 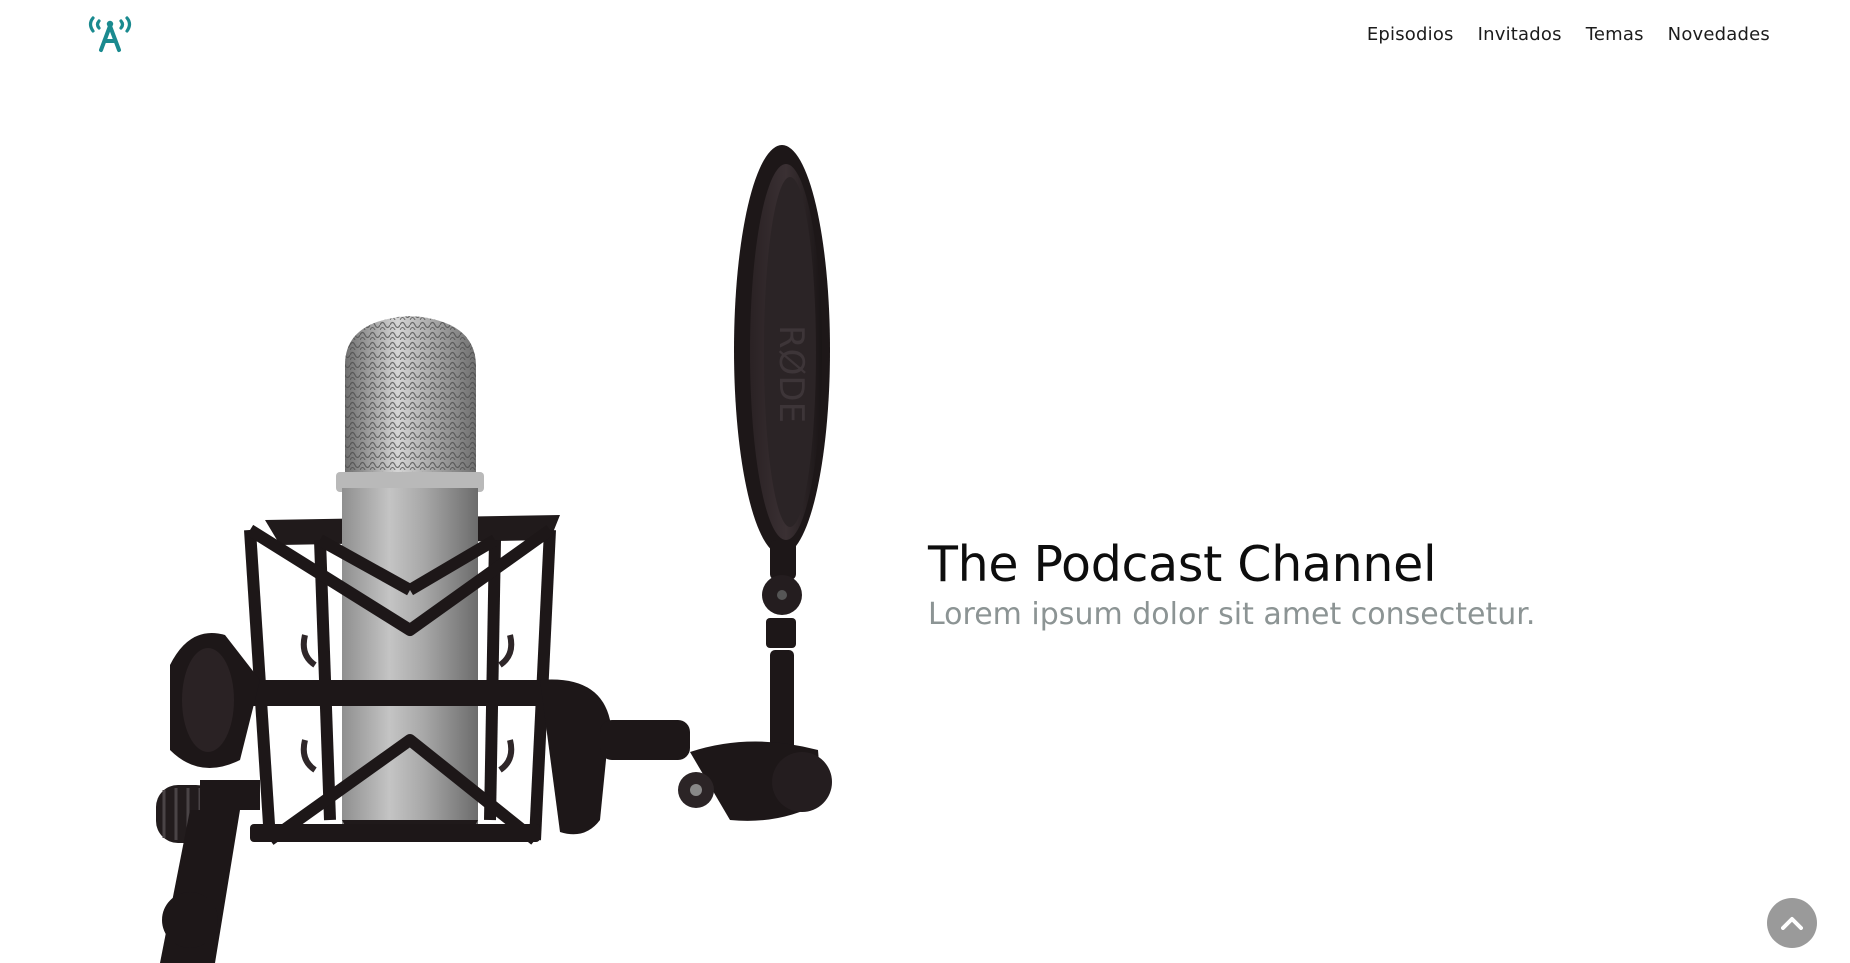 I want to click on nav-link-invitados: Invitados, so click(x=1520, y=34).